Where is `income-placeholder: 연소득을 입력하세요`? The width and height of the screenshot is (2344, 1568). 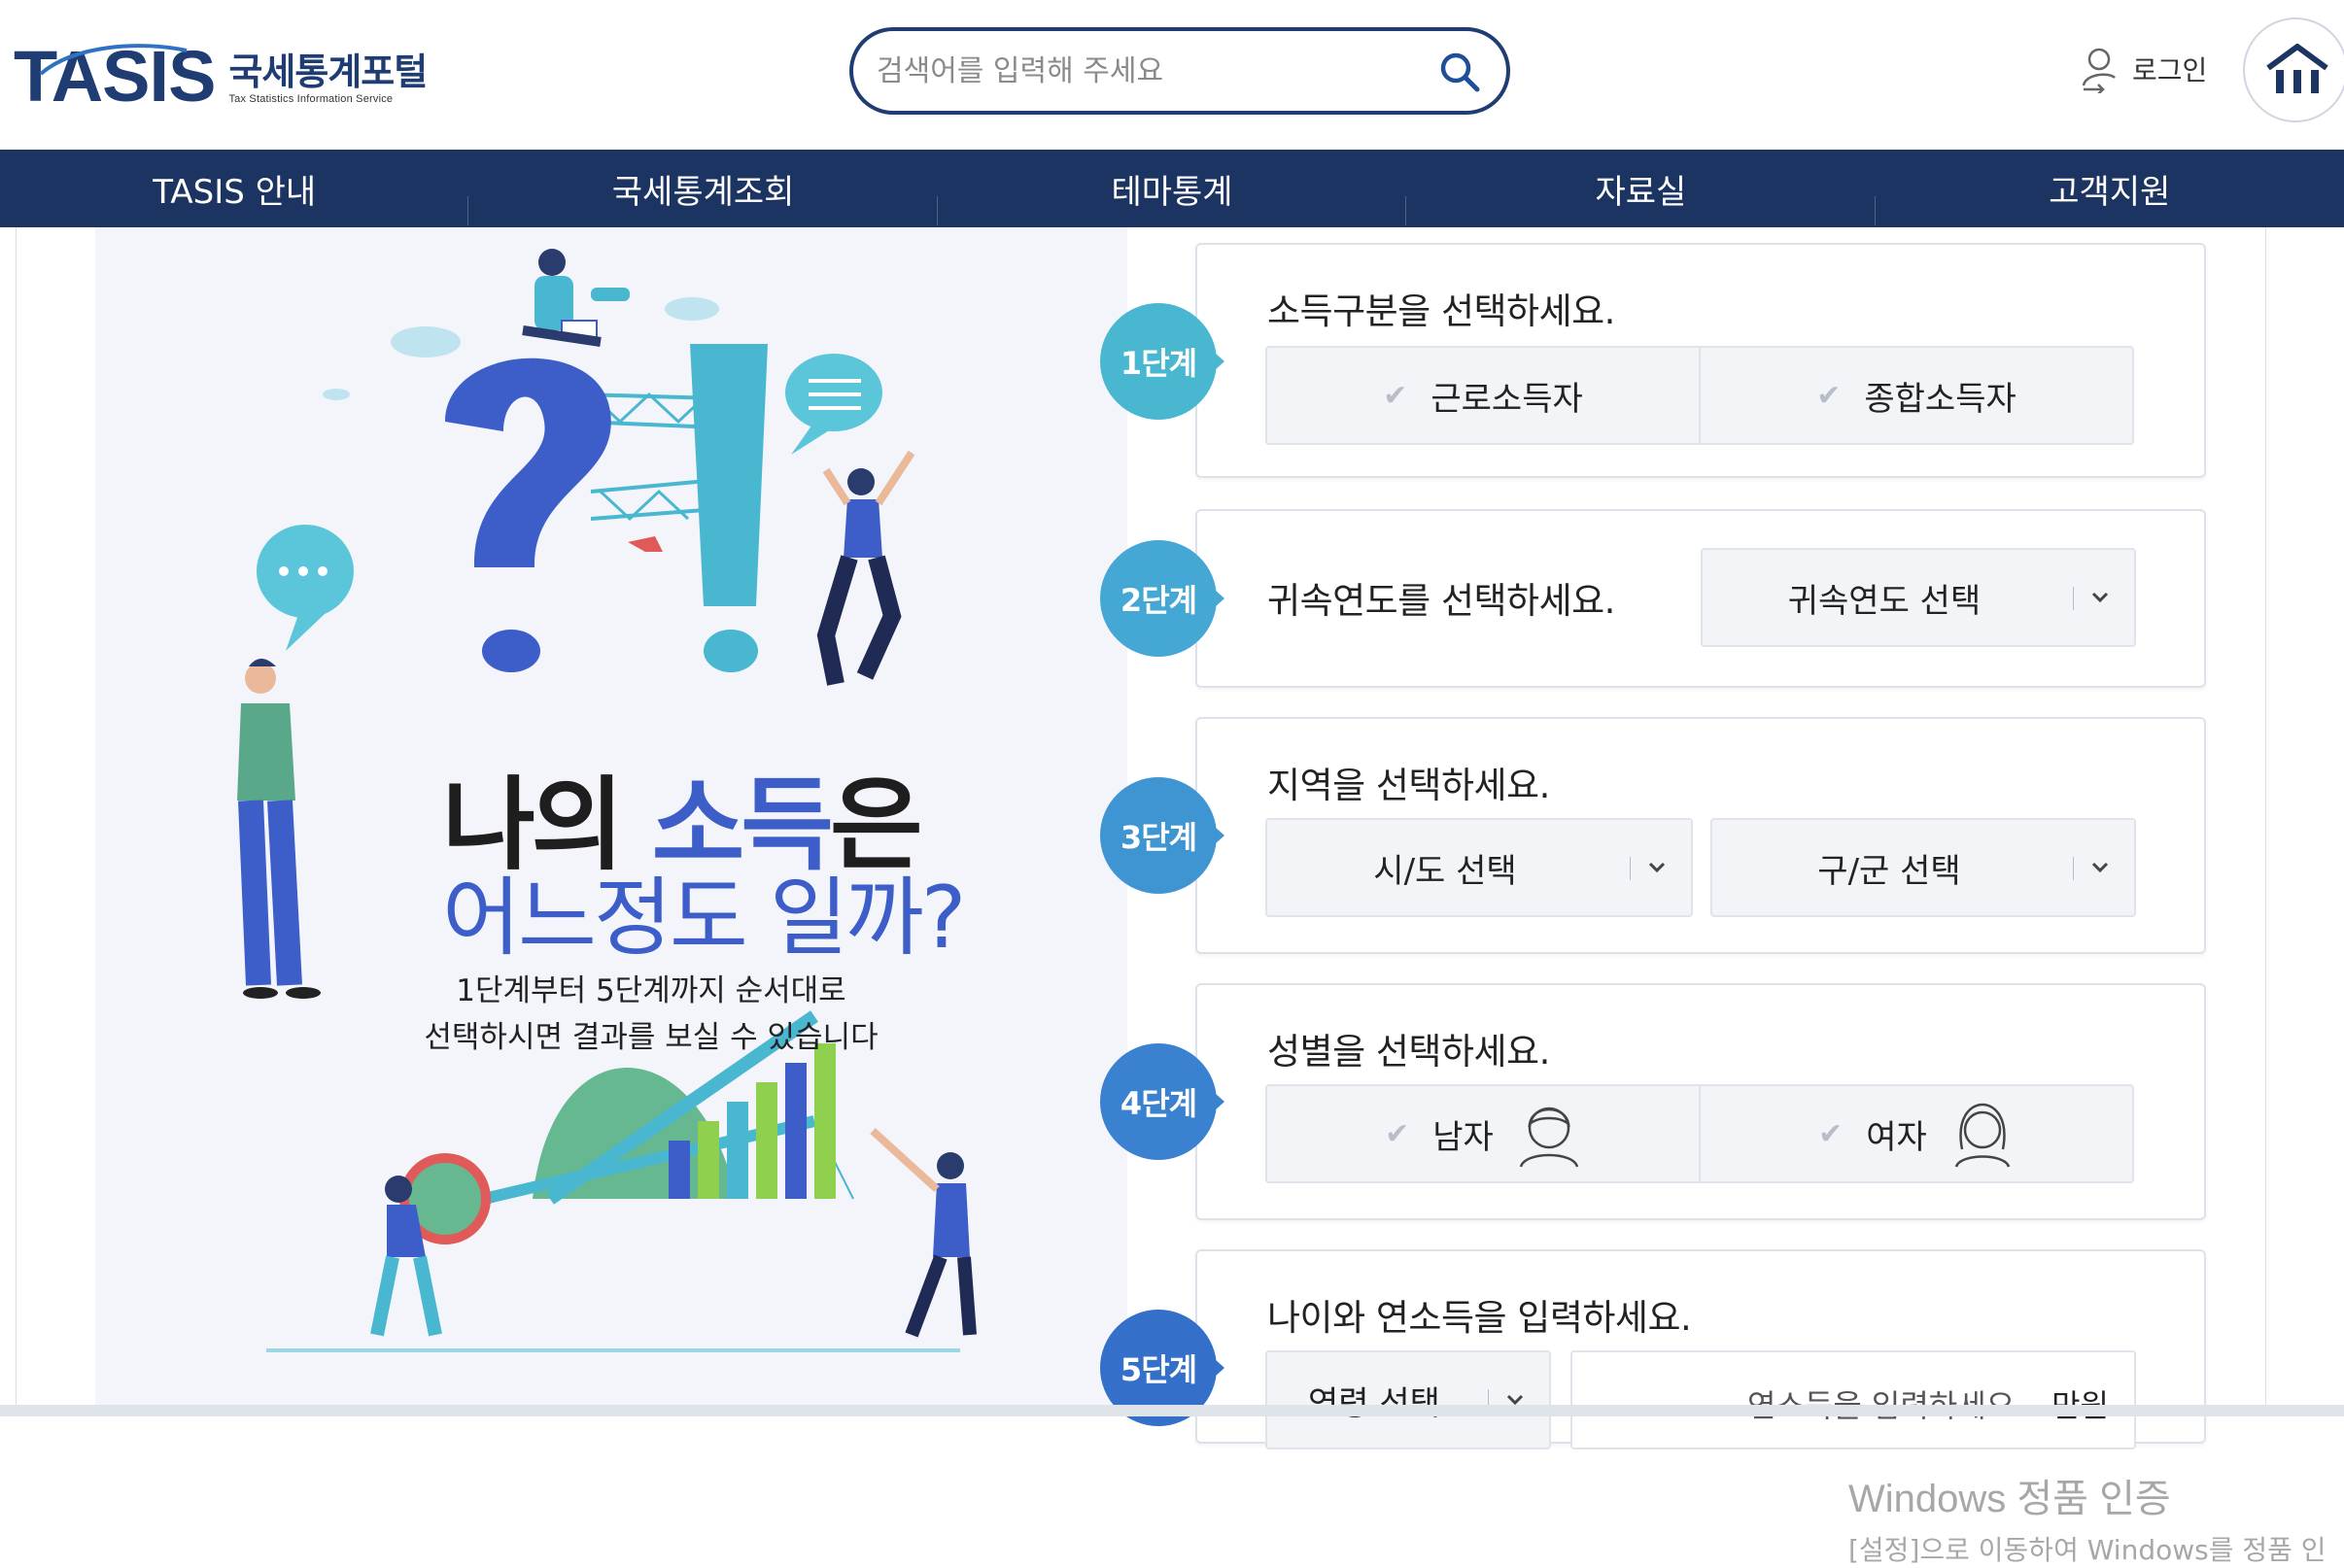
income-placeholder: 연소득을 입력하세요 is located at coordinates (1881, 1403).